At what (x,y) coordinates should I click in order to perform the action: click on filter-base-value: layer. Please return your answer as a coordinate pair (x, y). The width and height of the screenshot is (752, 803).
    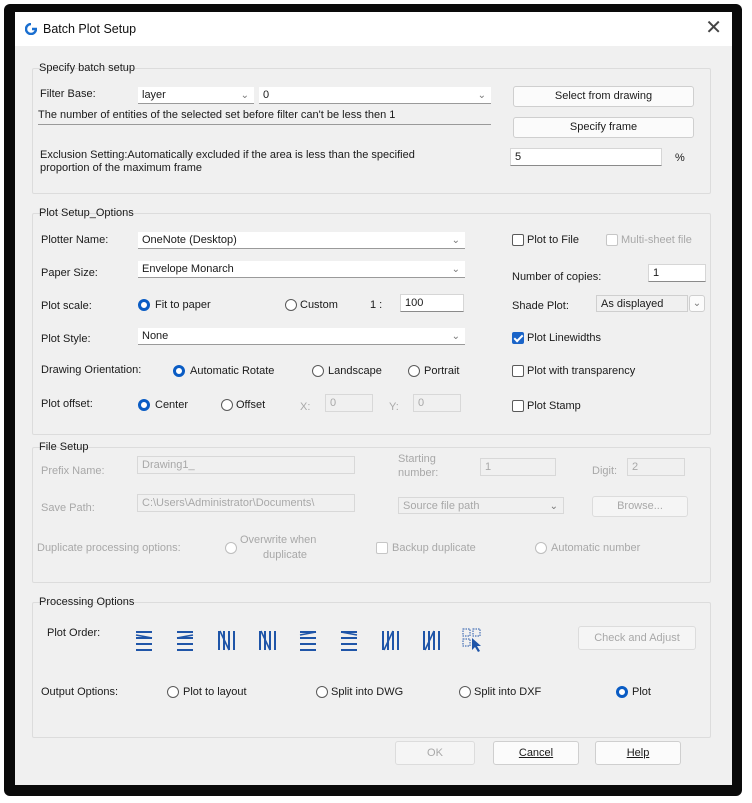
    Looking at the image, I should click on (154, 95).